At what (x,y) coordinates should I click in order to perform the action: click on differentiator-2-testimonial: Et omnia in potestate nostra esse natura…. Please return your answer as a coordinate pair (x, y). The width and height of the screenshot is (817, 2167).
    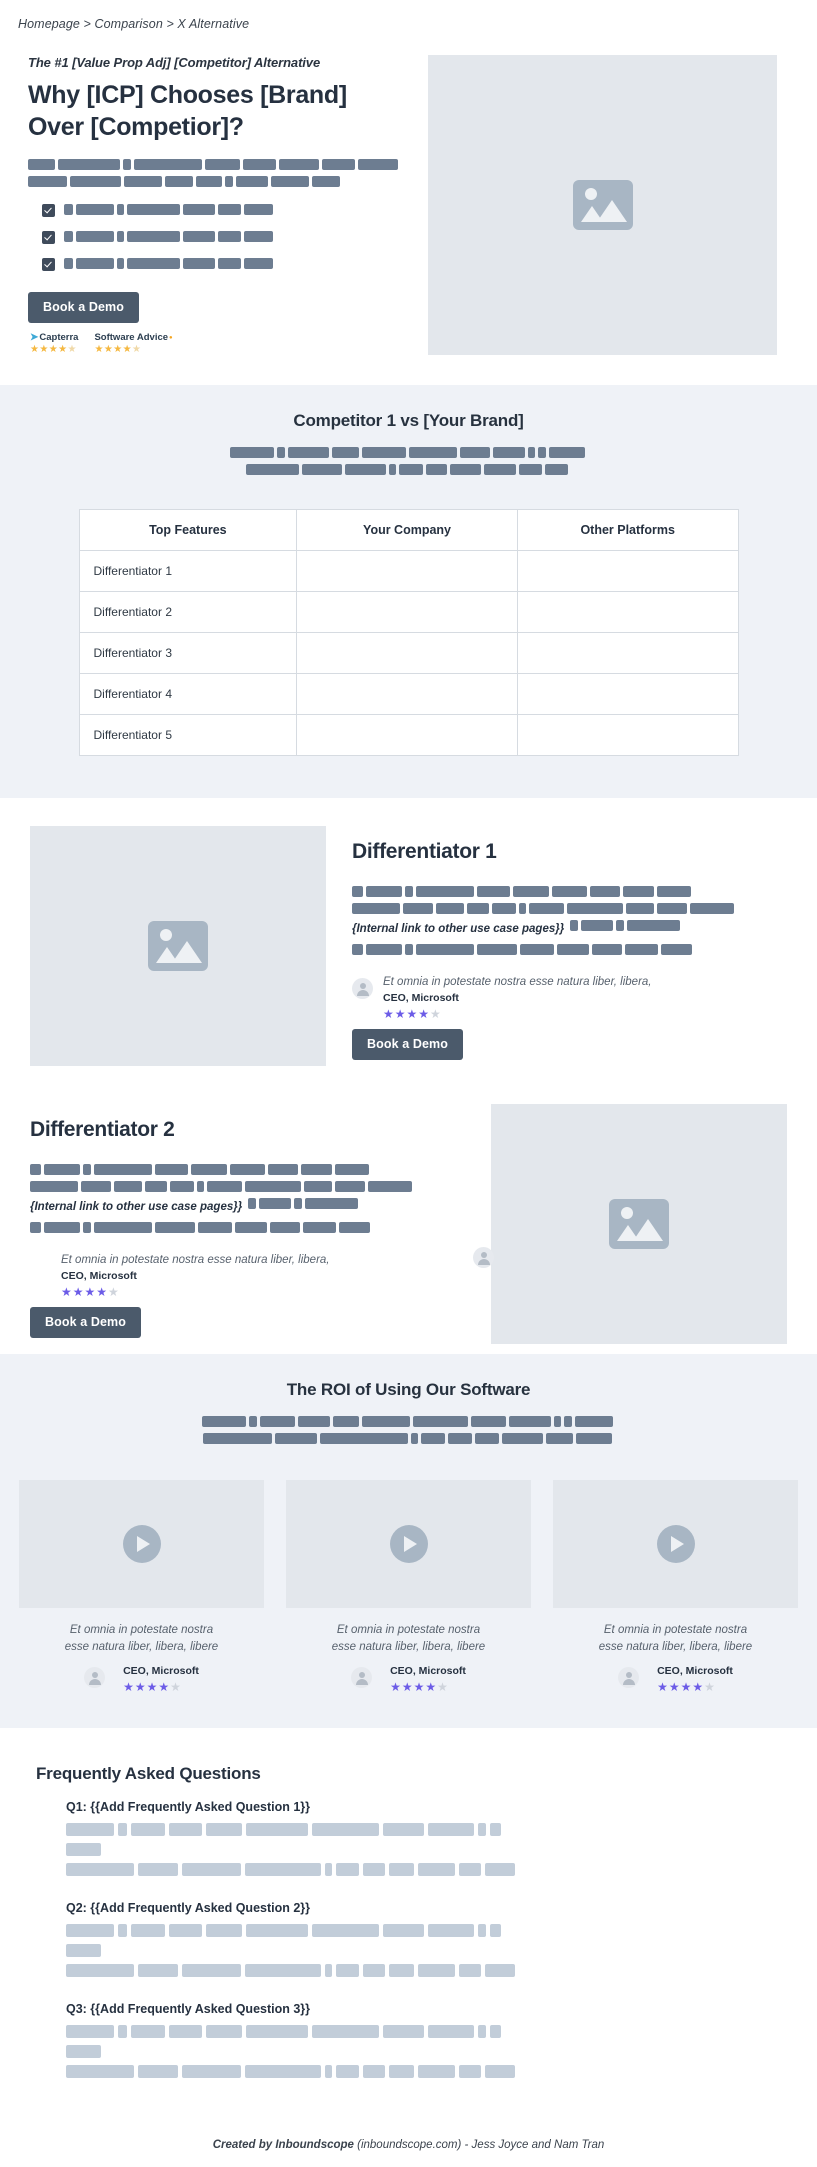
    Looking at the image, I should click on (249, 1276).